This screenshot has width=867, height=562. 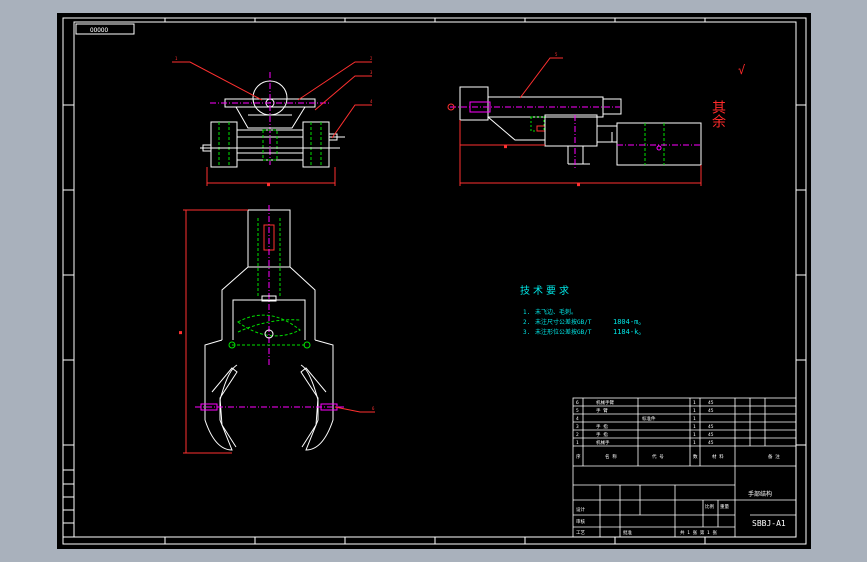 What do you see at coordinates (629, 322) in the screenshot?
I see `tech-item-2-extra: 1804-m。` at bounding box center [629, 322].